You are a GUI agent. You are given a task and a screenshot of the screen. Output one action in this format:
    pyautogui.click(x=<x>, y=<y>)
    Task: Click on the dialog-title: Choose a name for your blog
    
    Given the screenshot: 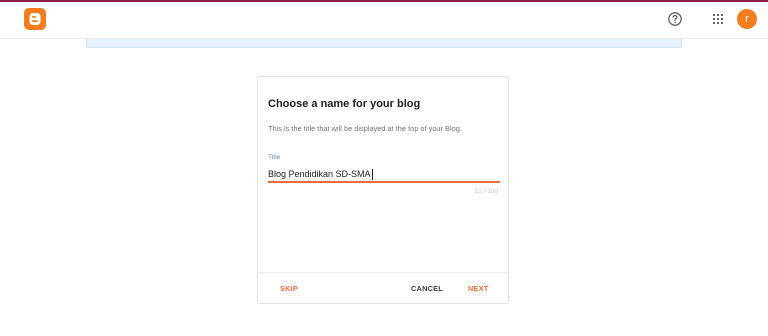 What is the action you would take?
    pyautogui.click(x=344, y=104)
    